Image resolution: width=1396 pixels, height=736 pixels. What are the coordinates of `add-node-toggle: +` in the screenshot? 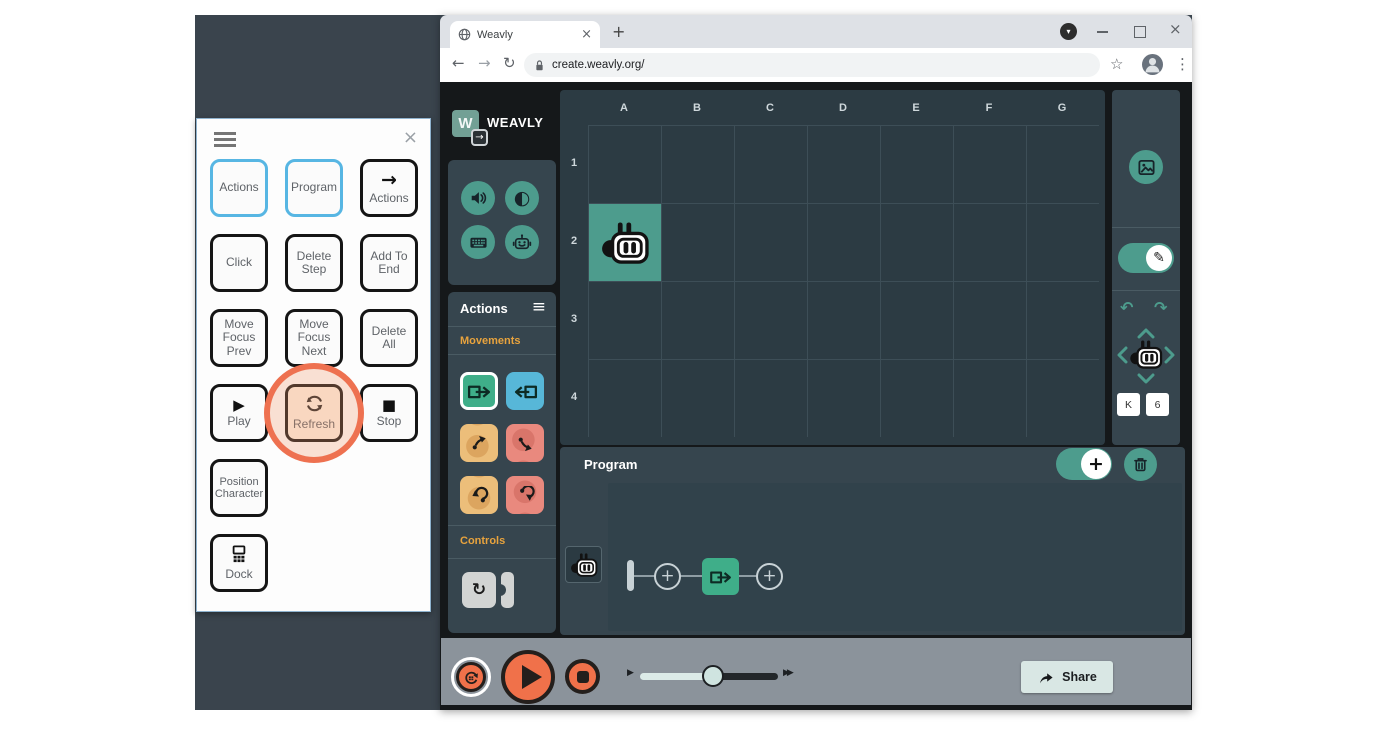 It's located at (1084, 464).